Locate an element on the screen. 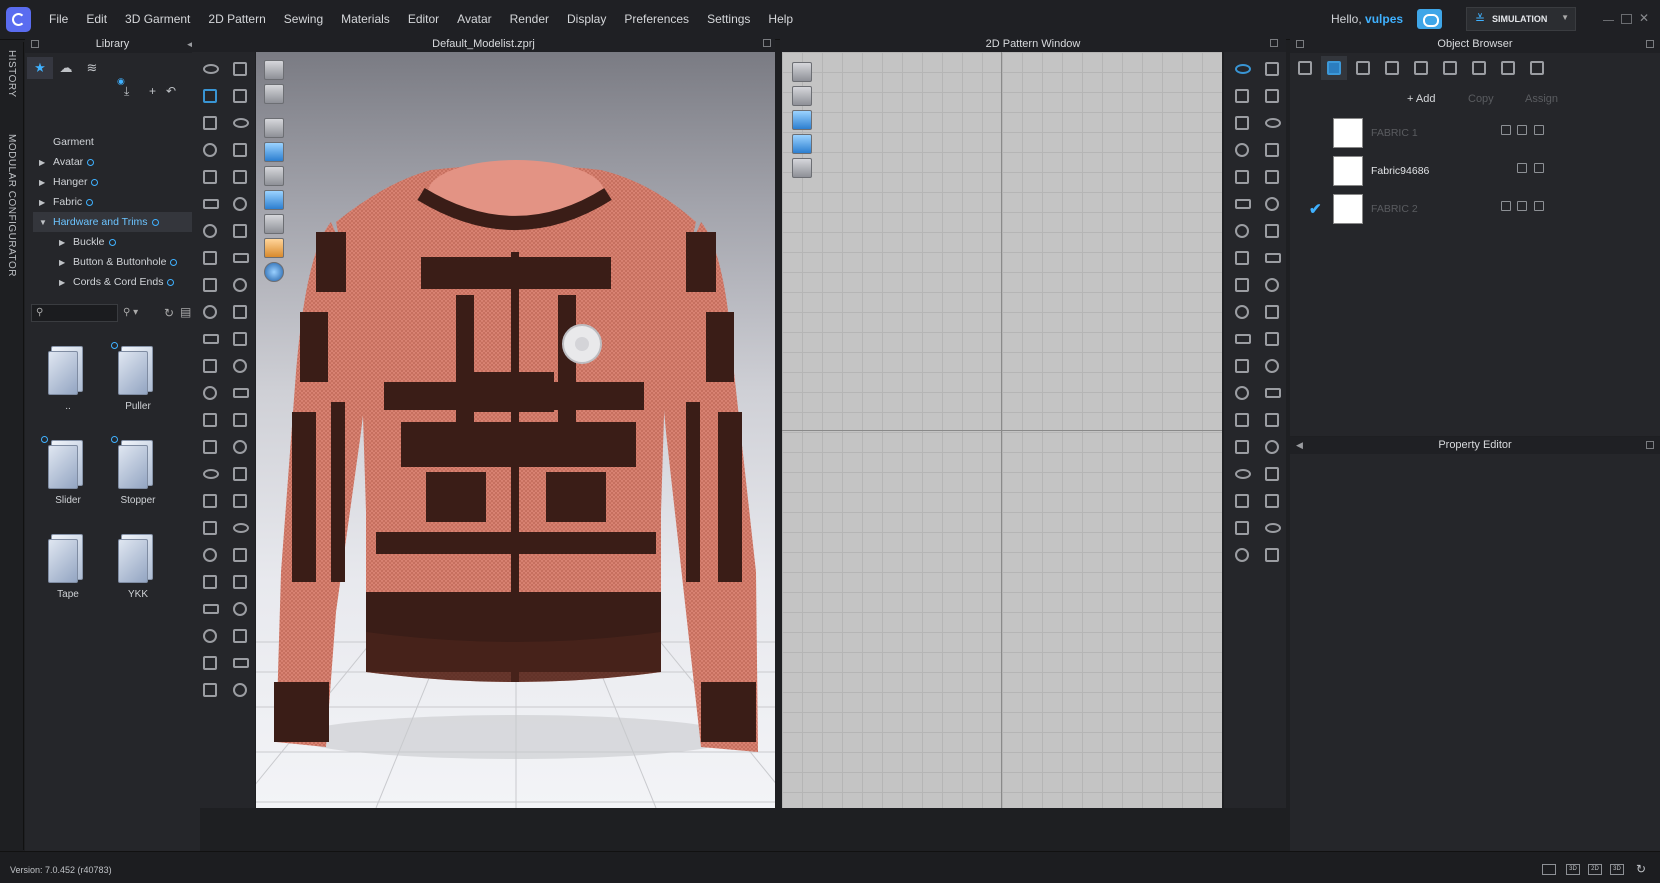 The height and width of the screenshot is (883, 1660). garment-tool-25-icon is located at coordinates (210, 393).